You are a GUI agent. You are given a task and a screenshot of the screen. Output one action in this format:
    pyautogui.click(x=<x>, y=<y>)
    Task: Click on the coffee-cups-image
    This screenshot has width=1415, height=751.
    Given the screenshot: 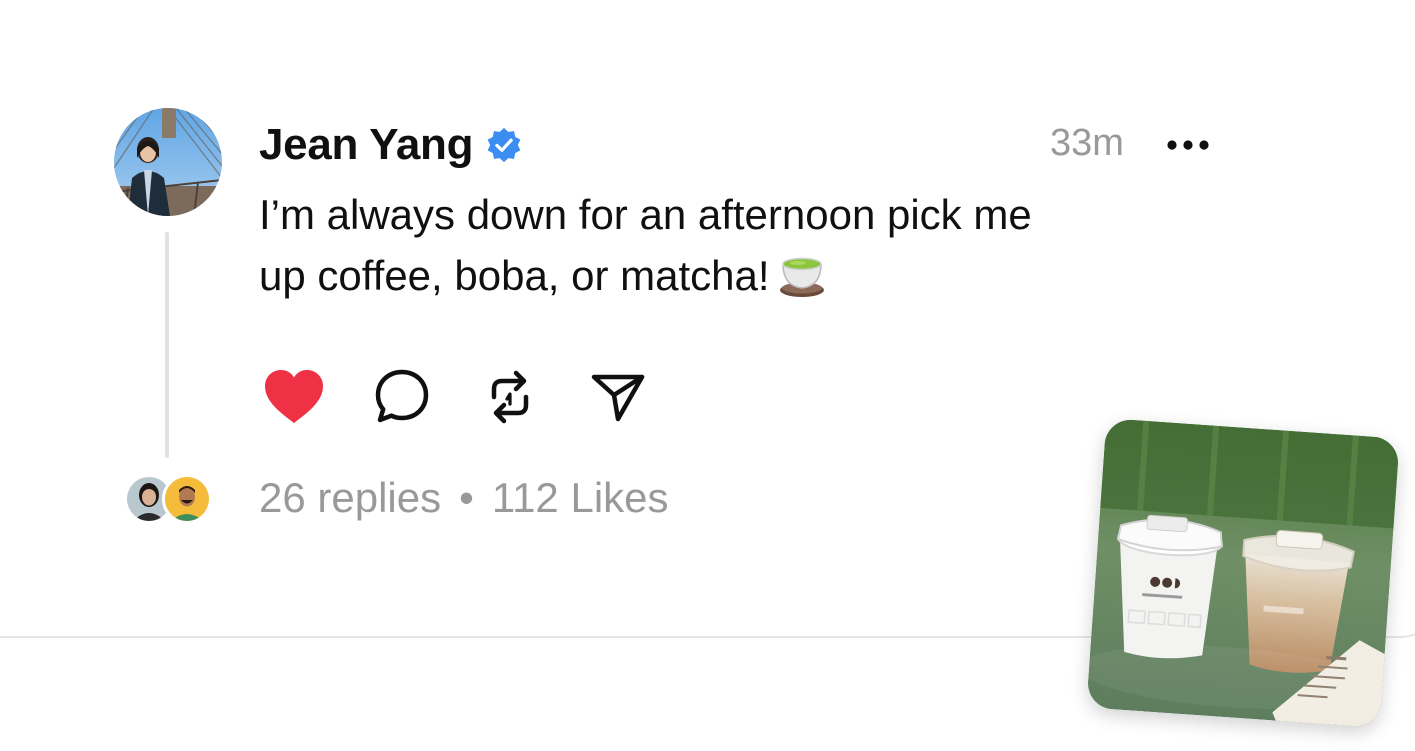 What is the action you would take?
    pyautogui.click(x=1243, y=573)
    